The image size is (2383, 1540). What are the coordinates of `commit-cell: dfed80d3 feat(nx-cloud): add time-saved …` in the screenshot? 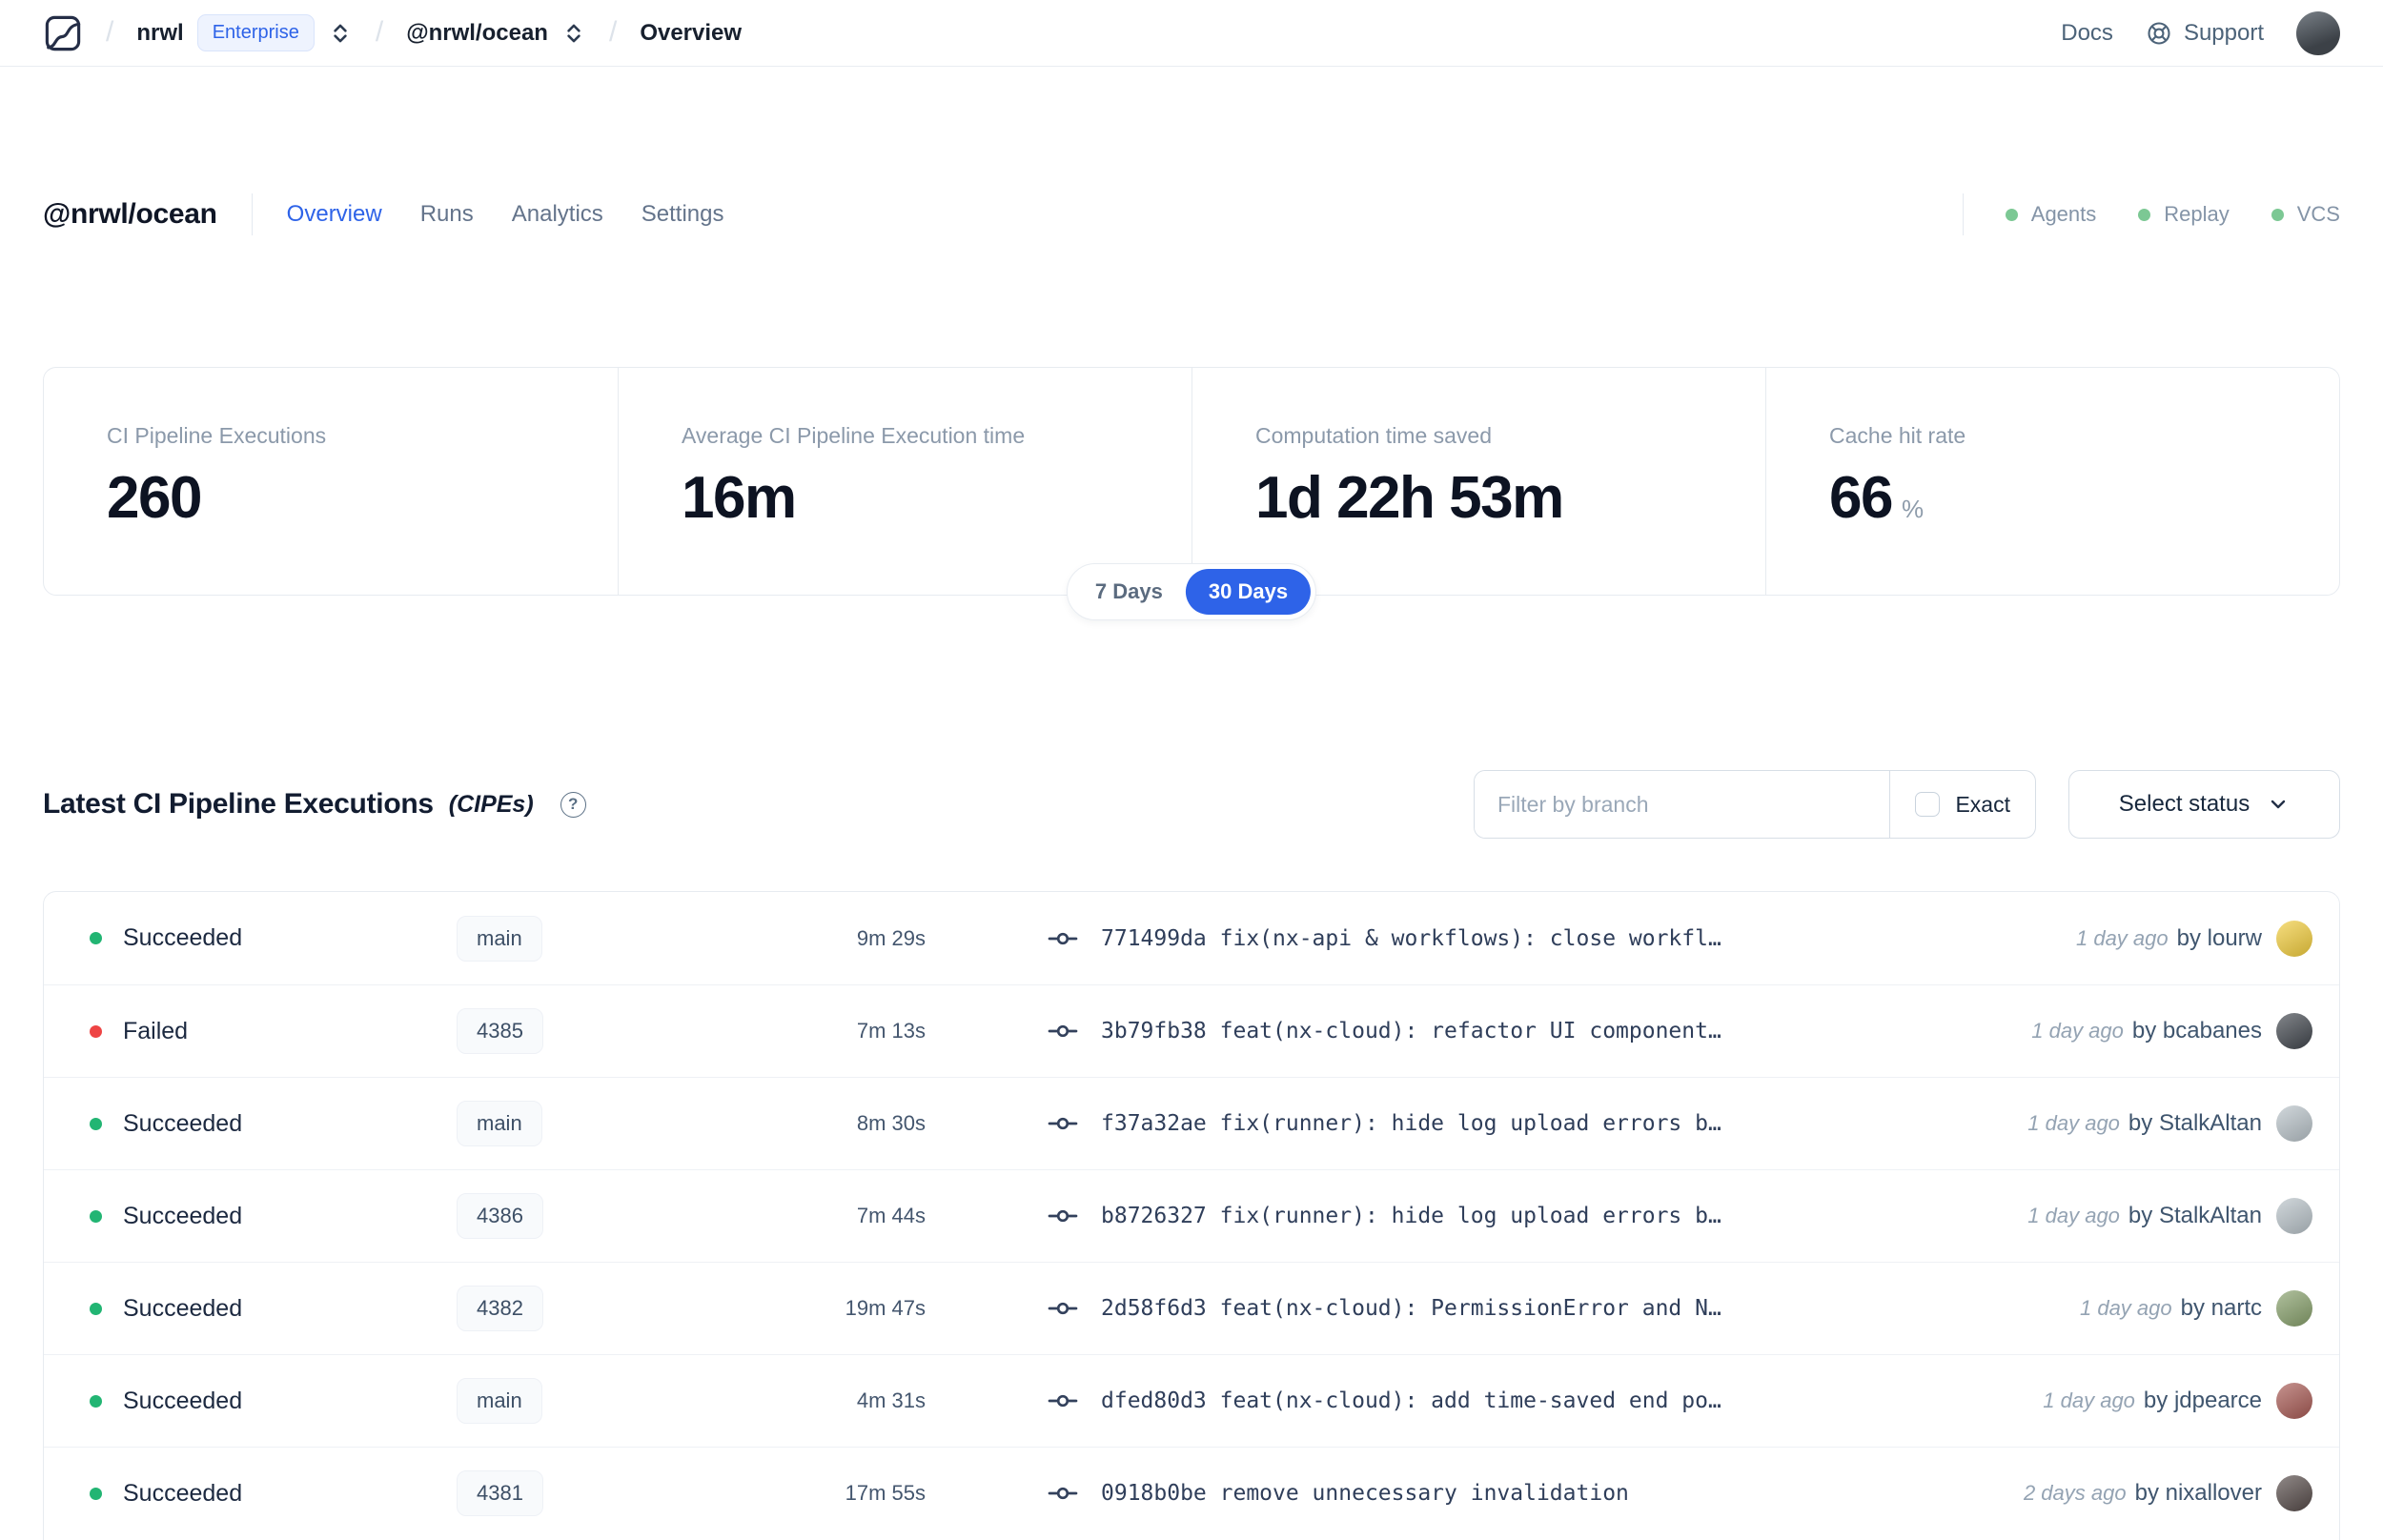 It's located at (1546, 1401).